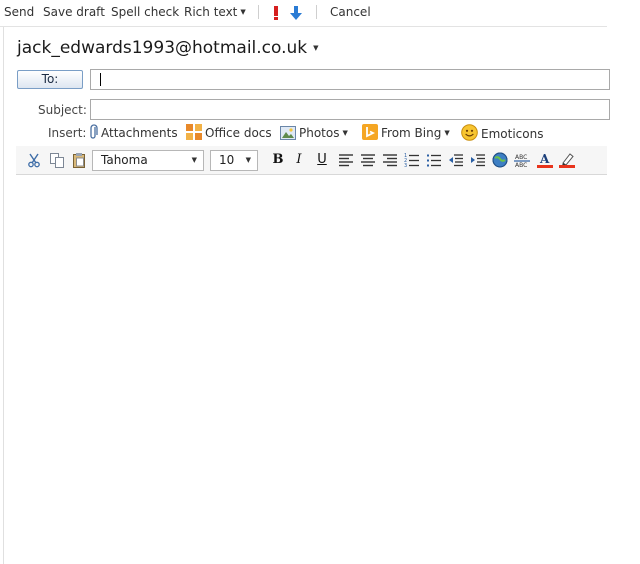 The image size is (640, 564). I want to click on bing-icon, so click(370, 132).